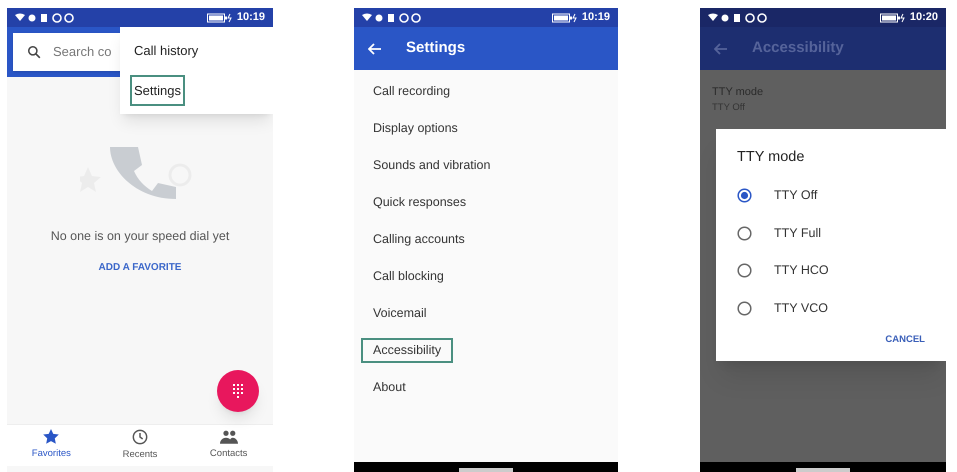  What do you see at coordinates (797, 233) in the screenshot?
I see `option-label: TTY Full` at bounding box center [797, 233].